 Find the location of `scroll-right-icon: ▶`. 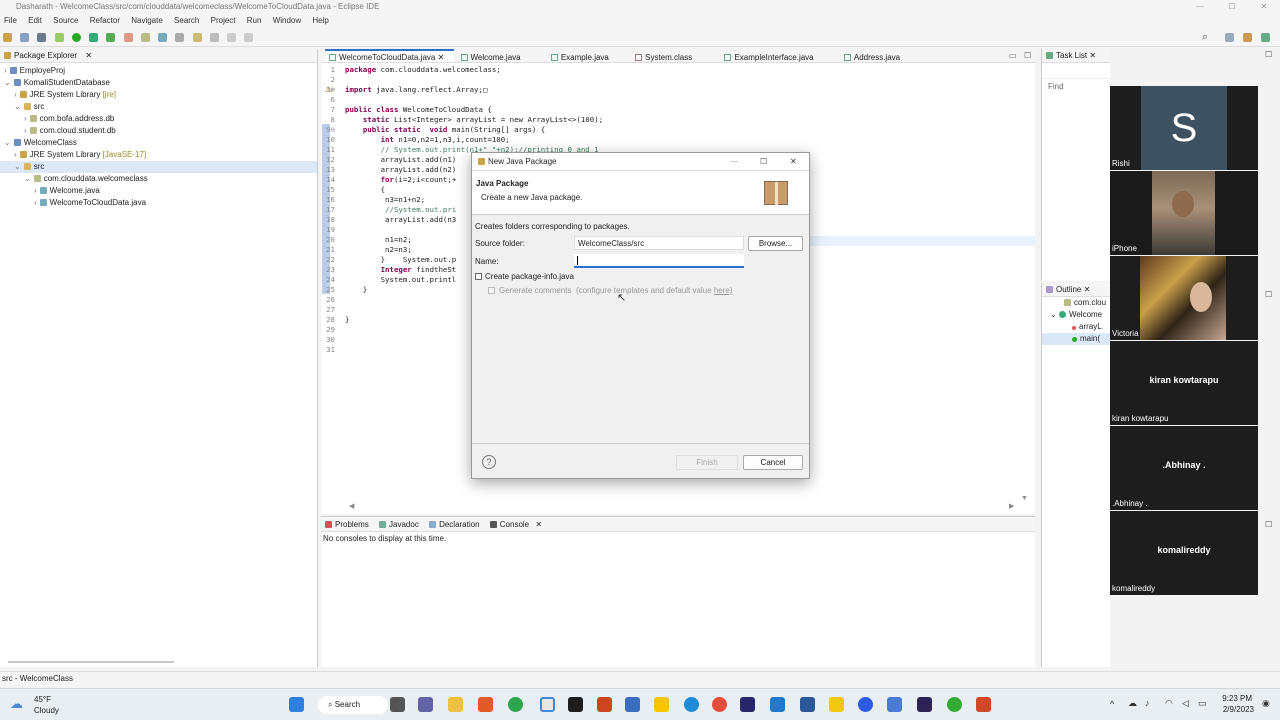

scroll-right-icon: ▶ is located at coordinates (1011, 506).